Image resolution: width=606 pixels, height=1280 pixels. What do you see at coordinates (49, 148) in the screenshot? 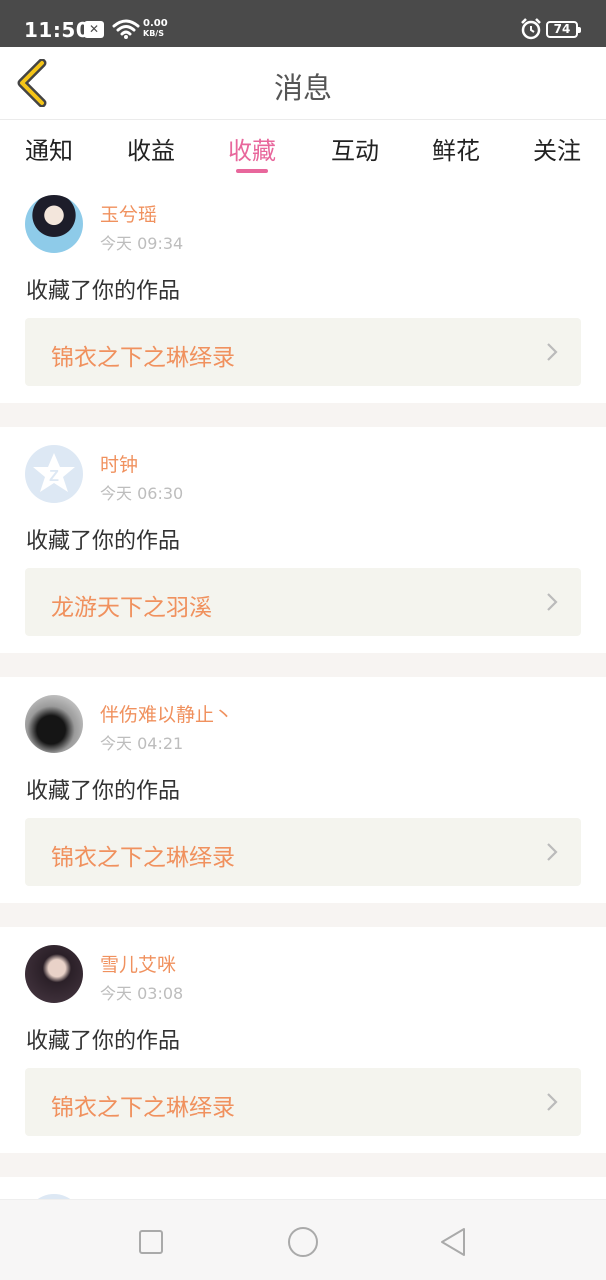
I see `tab-notify: 通知` at bounding box center [49, 148].